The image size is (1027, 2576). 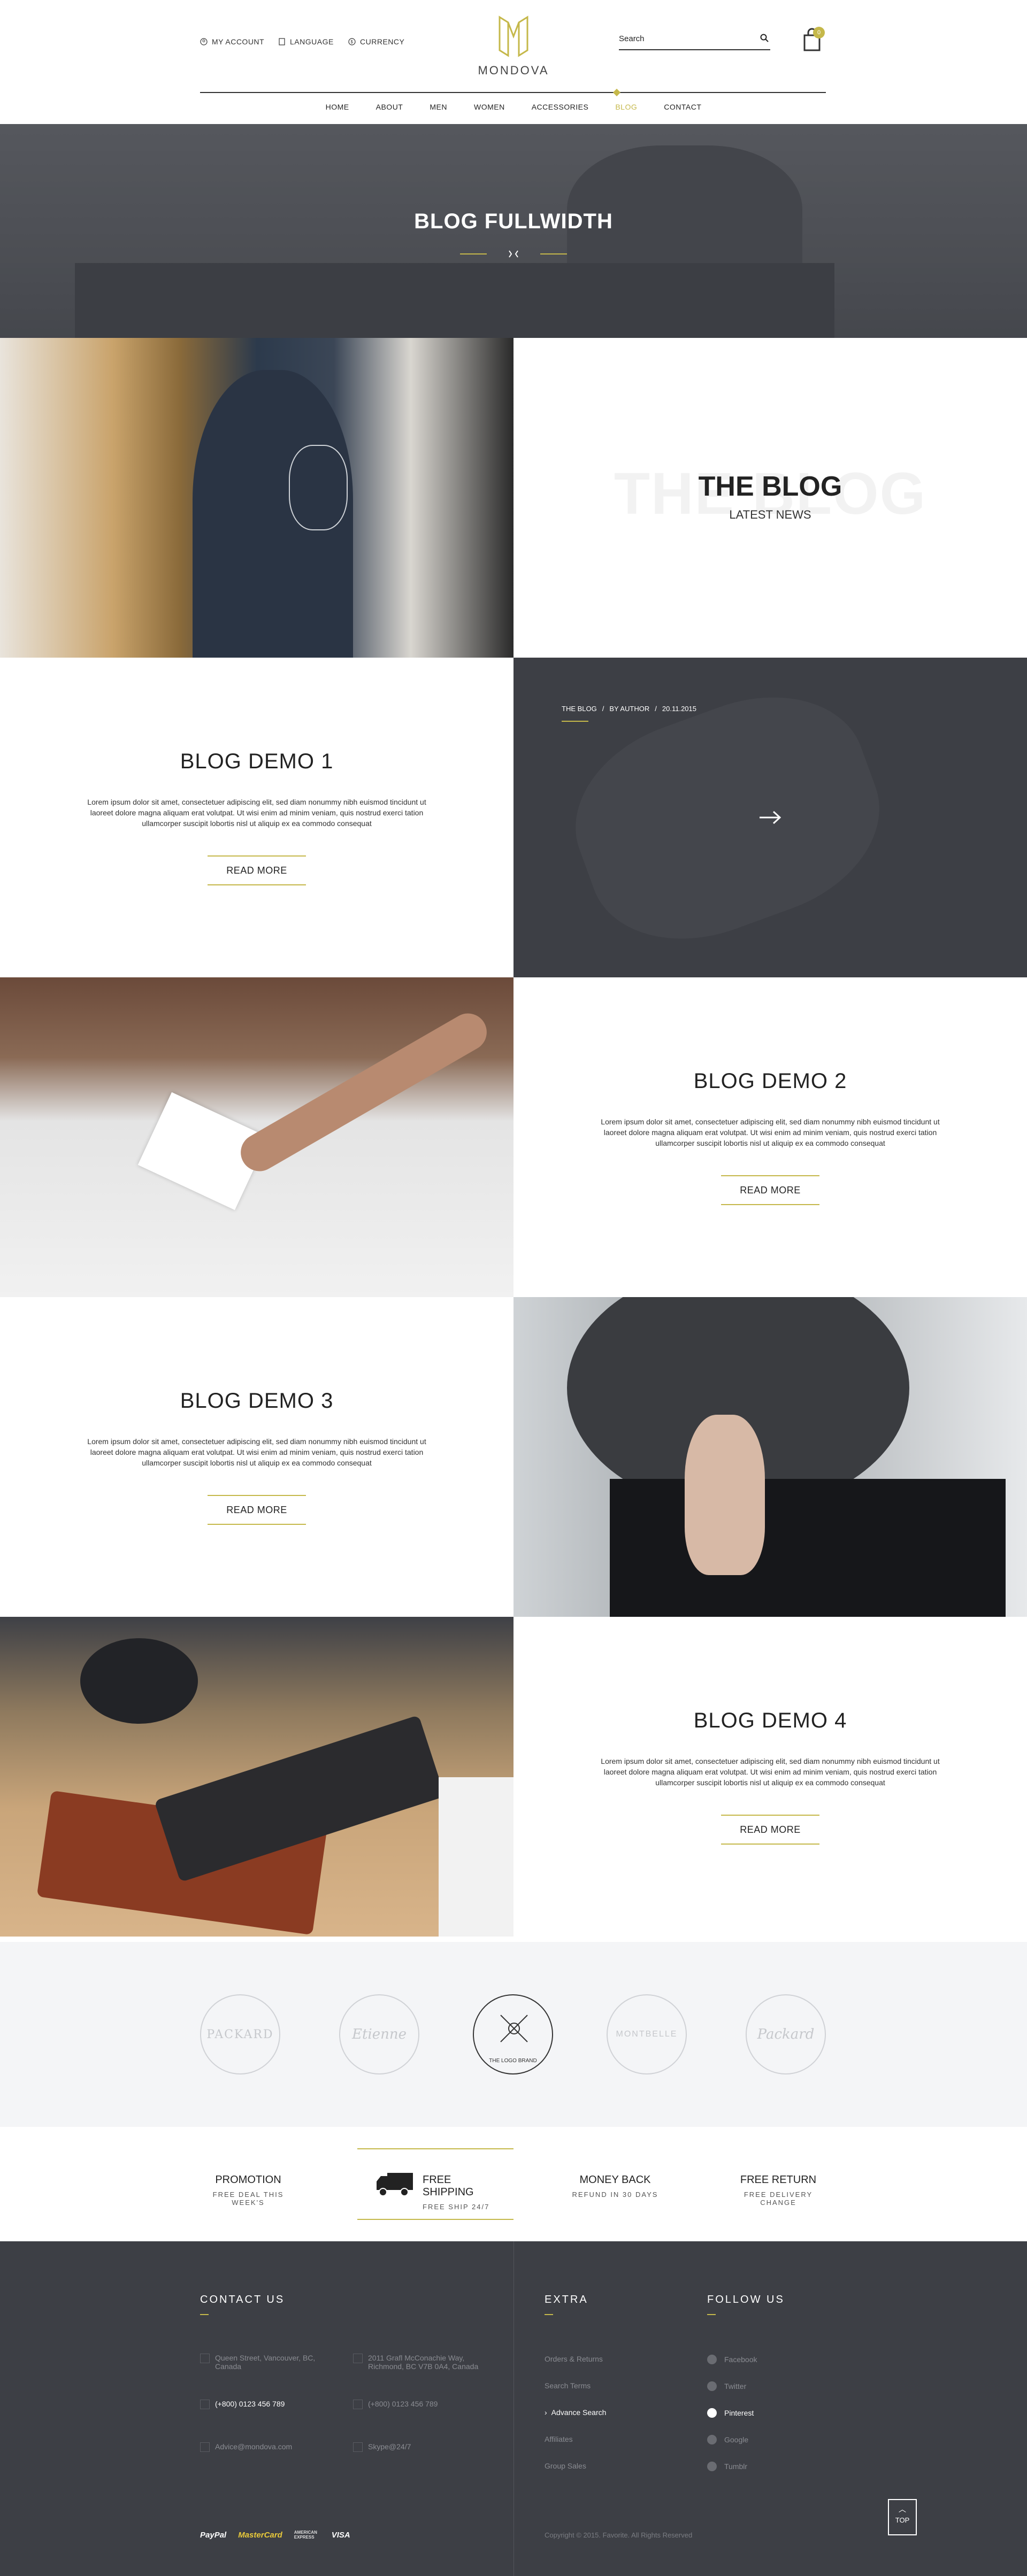 What do you see at coordinates (238, 42) in the screenshot?
I see `my-account-label: MY ACCOUNT` at bounding box center [238, 42].